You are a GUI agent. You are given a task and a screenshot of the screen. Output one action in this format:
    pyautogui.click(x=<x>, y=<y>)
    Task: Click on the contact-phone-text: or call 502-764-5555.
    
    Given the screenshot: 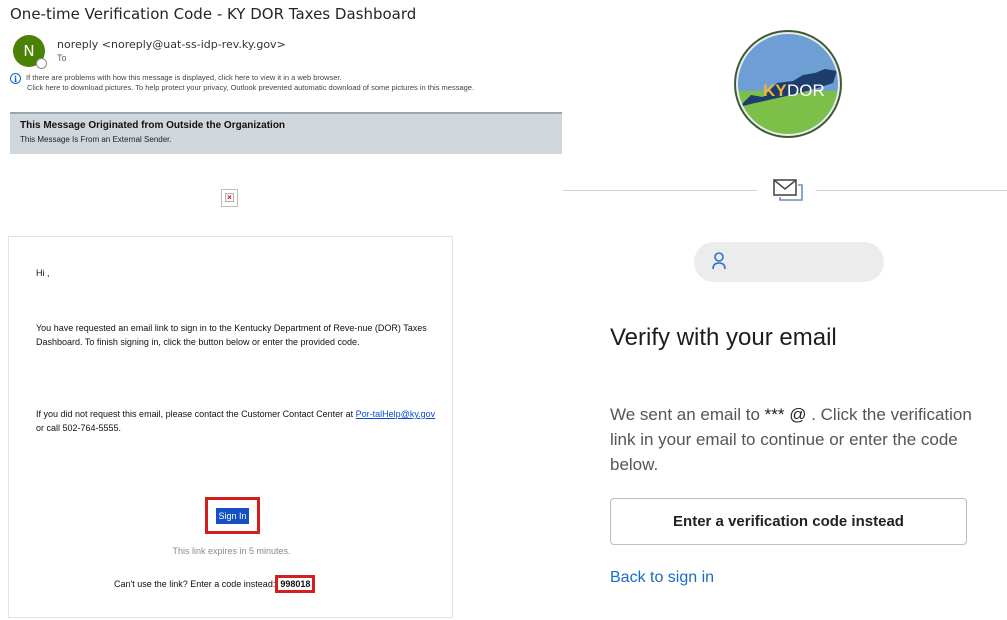 What is the action you would take?
    pyautogui.click(x=79, y=428)
    